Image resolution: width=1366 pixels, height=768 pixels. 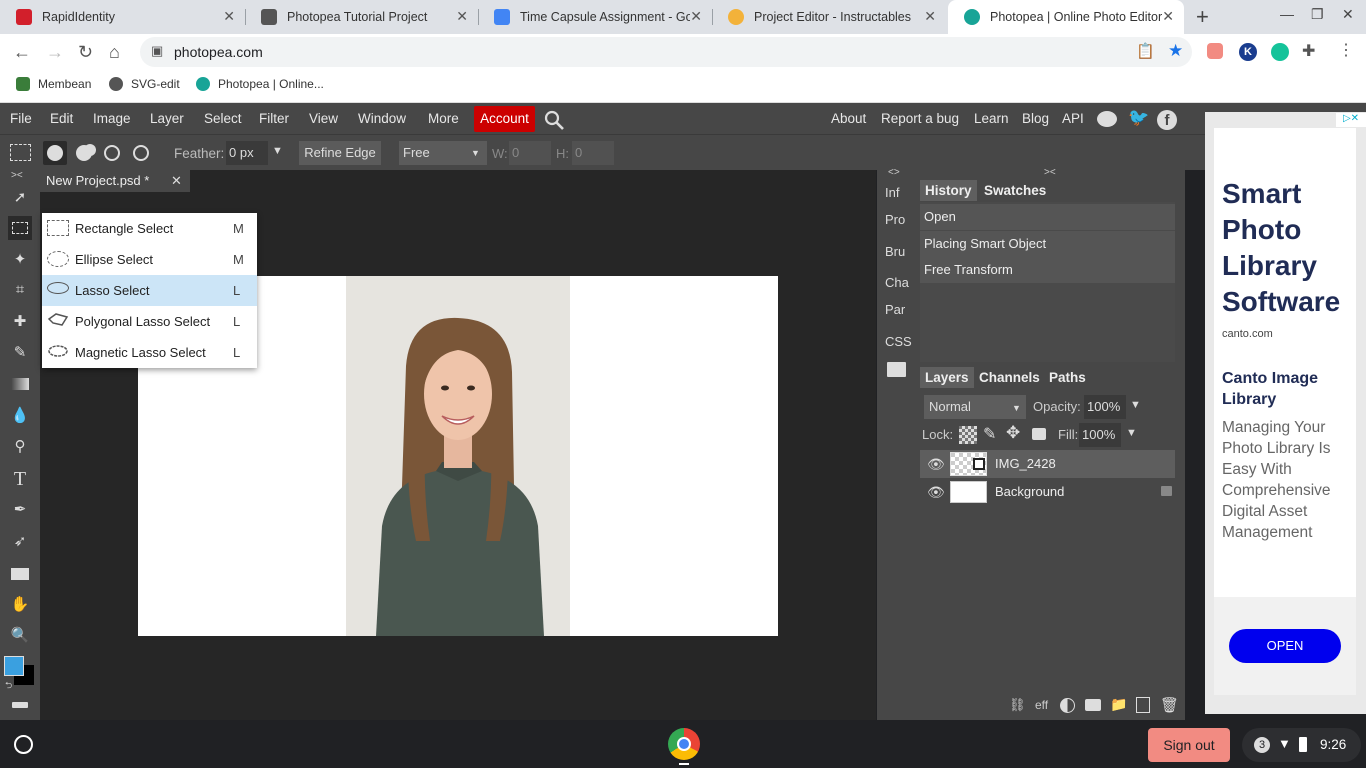 I want to click on flyout-item-rectangle-select: Rectangle Select M, so click(x=149, y=228).